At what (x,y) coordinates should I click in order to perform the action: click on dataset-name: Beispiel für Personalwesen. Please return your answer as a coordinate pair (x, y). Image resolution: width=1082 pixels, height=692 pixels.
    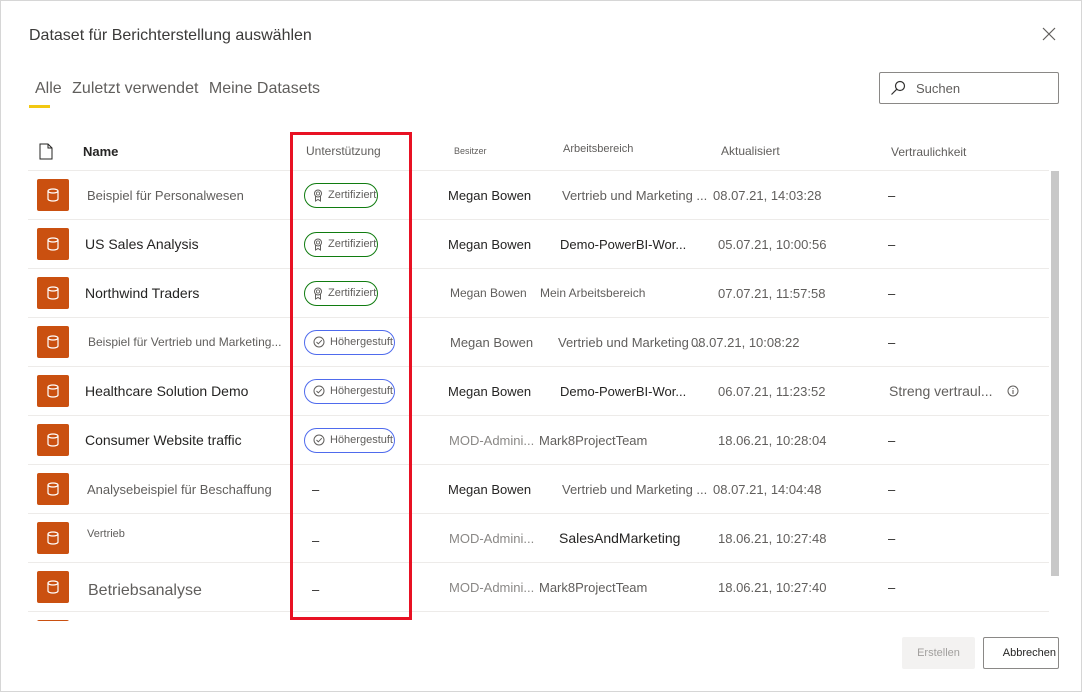
    Looking at the image, I should click on (165, 195).